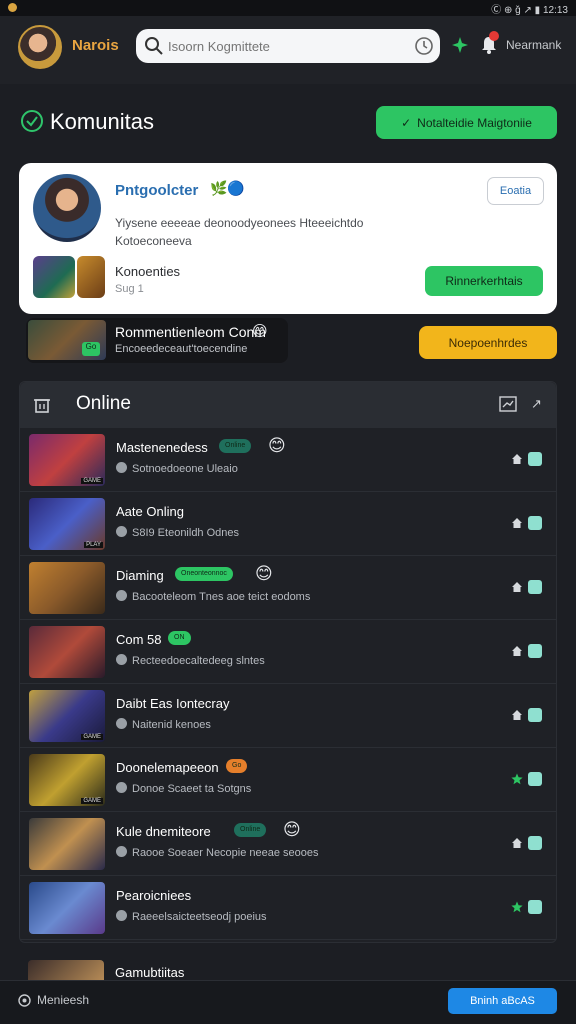 This screenshot has height=1024, width=576. Describe the element at coordinates (508, 404) in the screenshot. I see `chart-icon` at that location.